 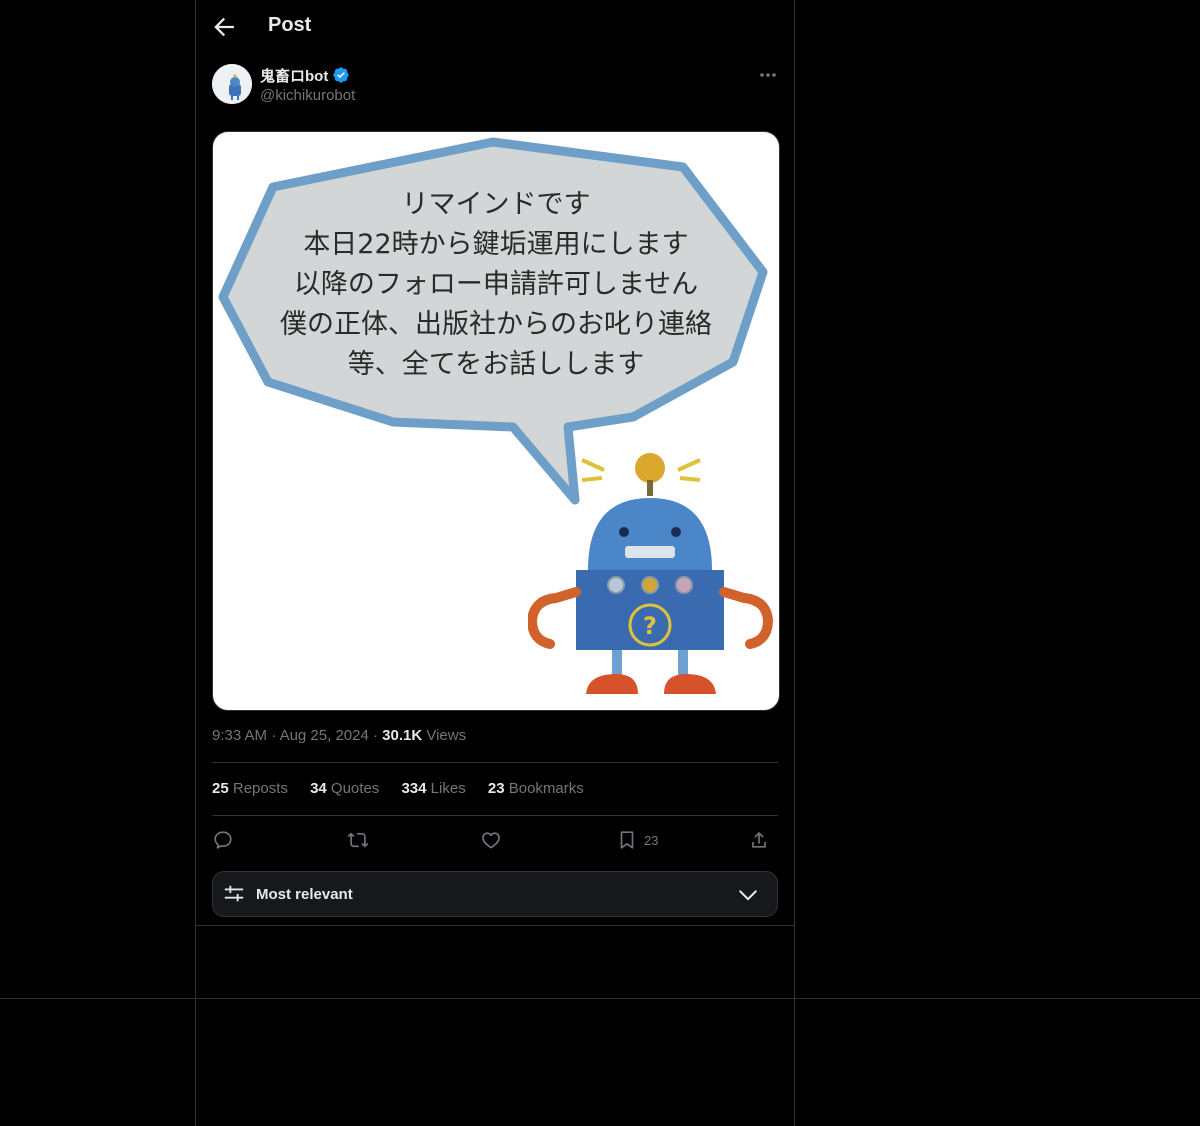 What do you see at coordinates (627, 840) in the screenshot?
I see `bookmark-icon` at bounding box center [627, 840].